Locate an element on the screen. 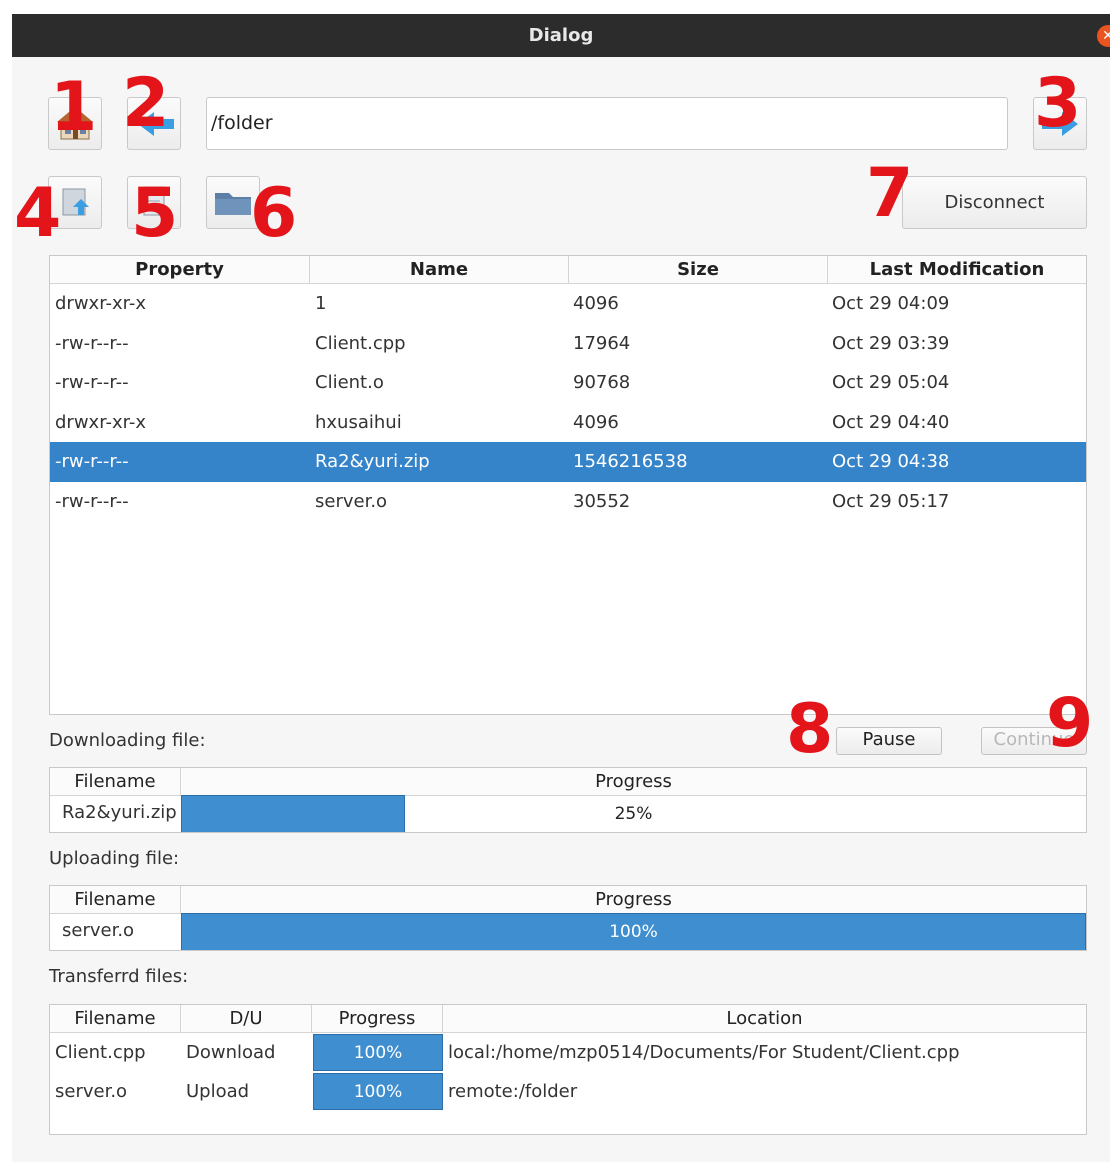 This screenshot has height=1162, width=1110. download-filename: Ra2&yuri.zip is located at coordinates (119, 812).